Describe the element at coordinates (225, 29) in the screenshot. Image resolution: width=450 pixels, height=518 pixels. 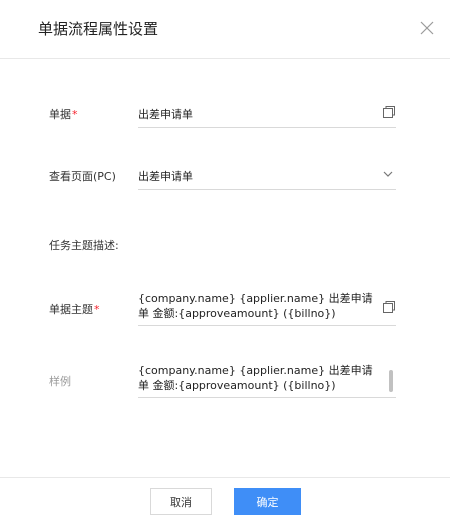
I see `dialog-header: 单据流程属性设置` at that location.